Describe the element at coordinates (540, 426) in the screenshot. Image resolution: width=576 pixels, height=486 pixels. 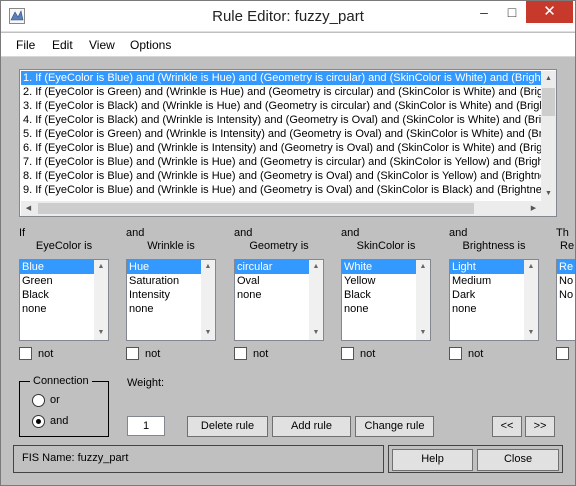
I see `next-rule-button: >>` at that location.